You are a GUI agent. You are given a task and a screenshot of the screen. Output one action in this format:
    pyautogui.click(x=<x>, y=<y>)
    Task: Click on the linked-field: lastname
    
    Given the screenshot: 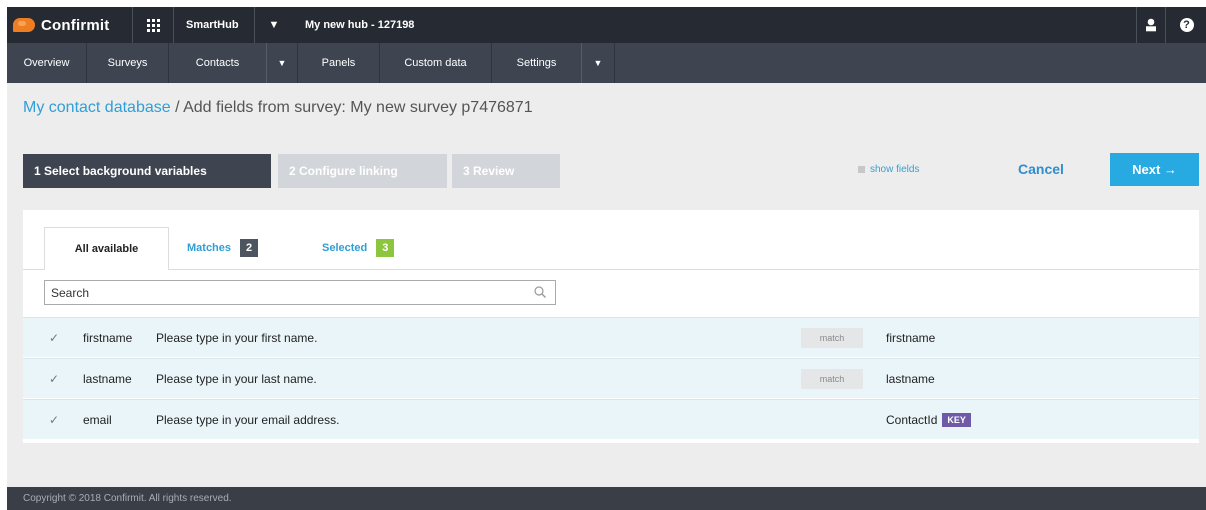 What is the action you would take?
    pyautogui.click(x=910, y=379)
    